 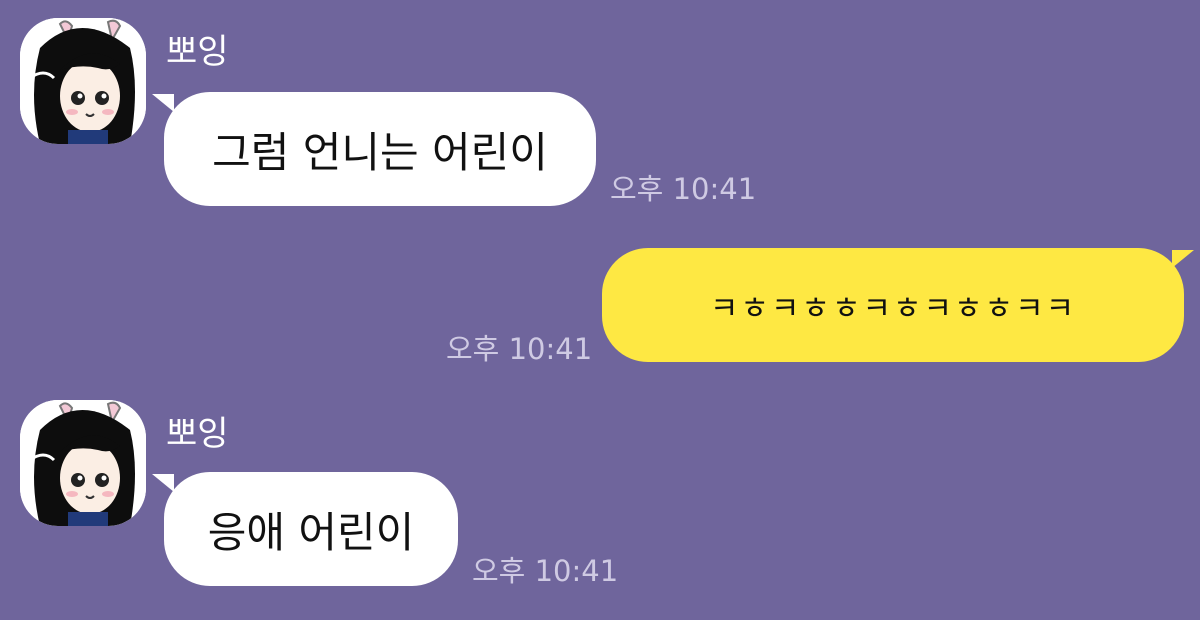 I want to click on message-bubble-incoming: 그럼 언니는 어린이, so click(x=380, y=149).